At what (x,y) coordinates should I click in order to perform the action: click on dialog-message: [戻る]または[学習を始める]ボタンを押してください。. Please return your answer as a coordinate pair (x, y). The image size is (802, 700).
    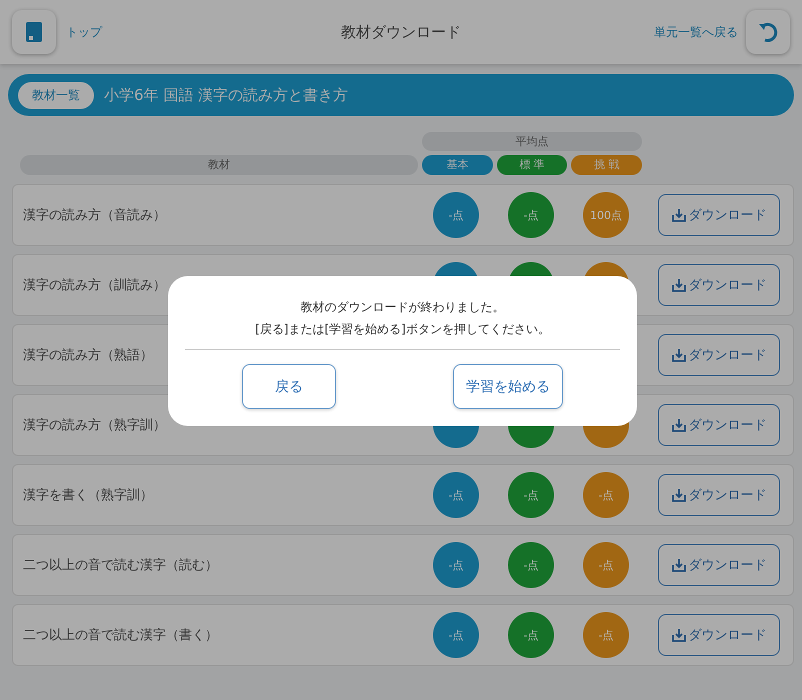
    Looking at the image, I should click on (402, 329).